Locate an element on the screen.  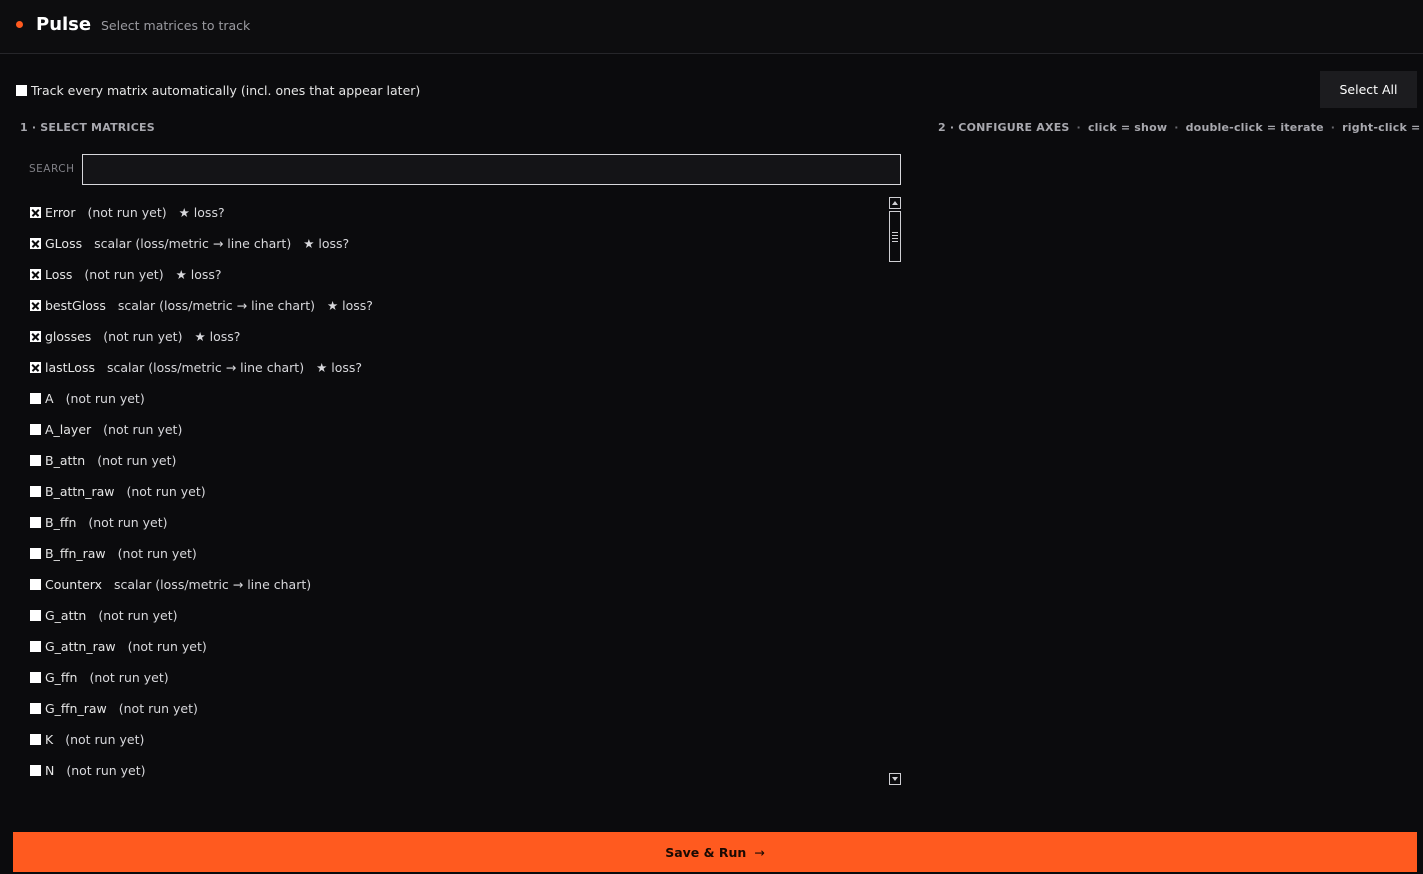
save-and-run-button: Save & Run → is located at coordinates (715, 852).